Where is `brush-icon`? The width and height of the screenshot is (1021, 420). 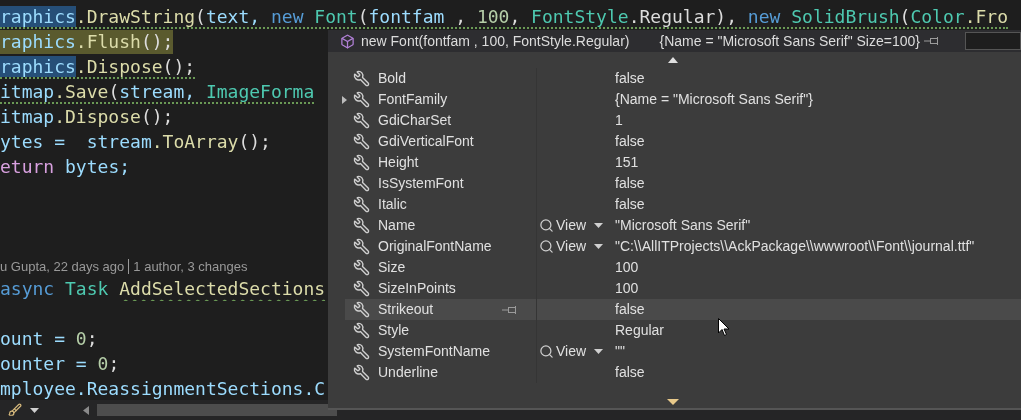 brush-icon is located at coordinates (15, 410).